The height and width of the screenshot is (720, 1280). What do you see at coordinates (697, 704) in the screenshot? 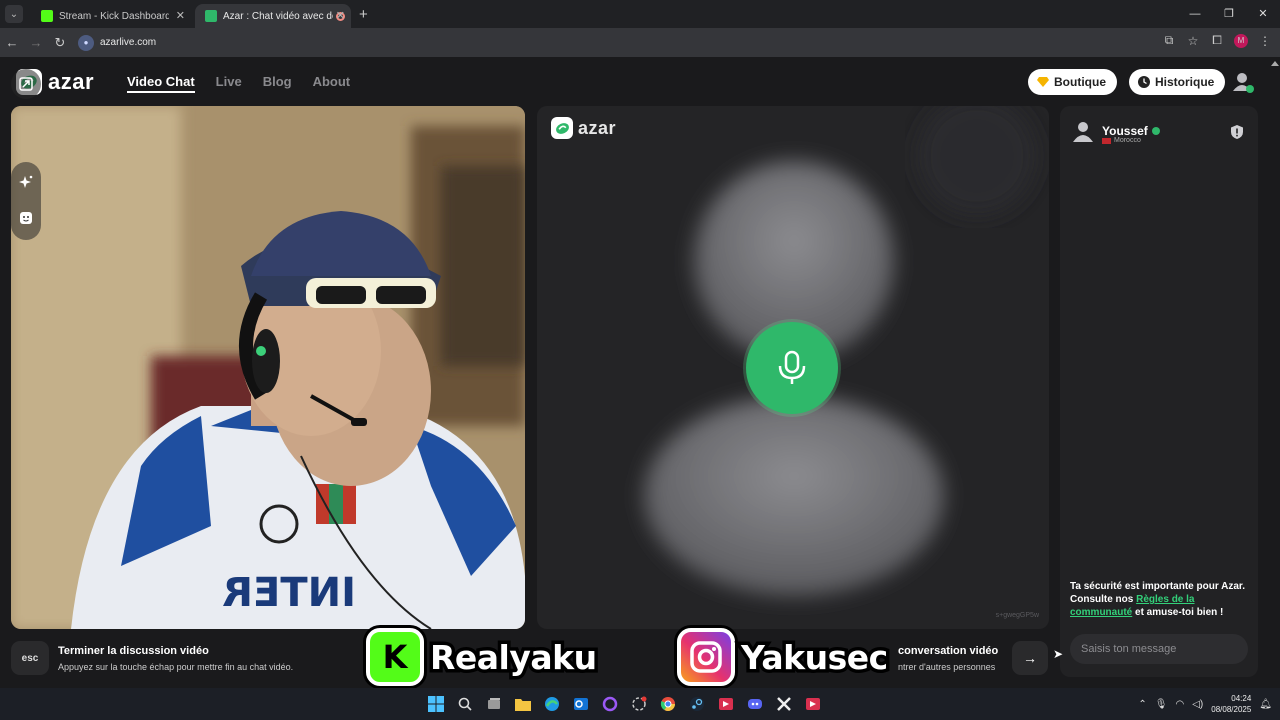
I see `steam-icon` at bounding box center [697, 704].